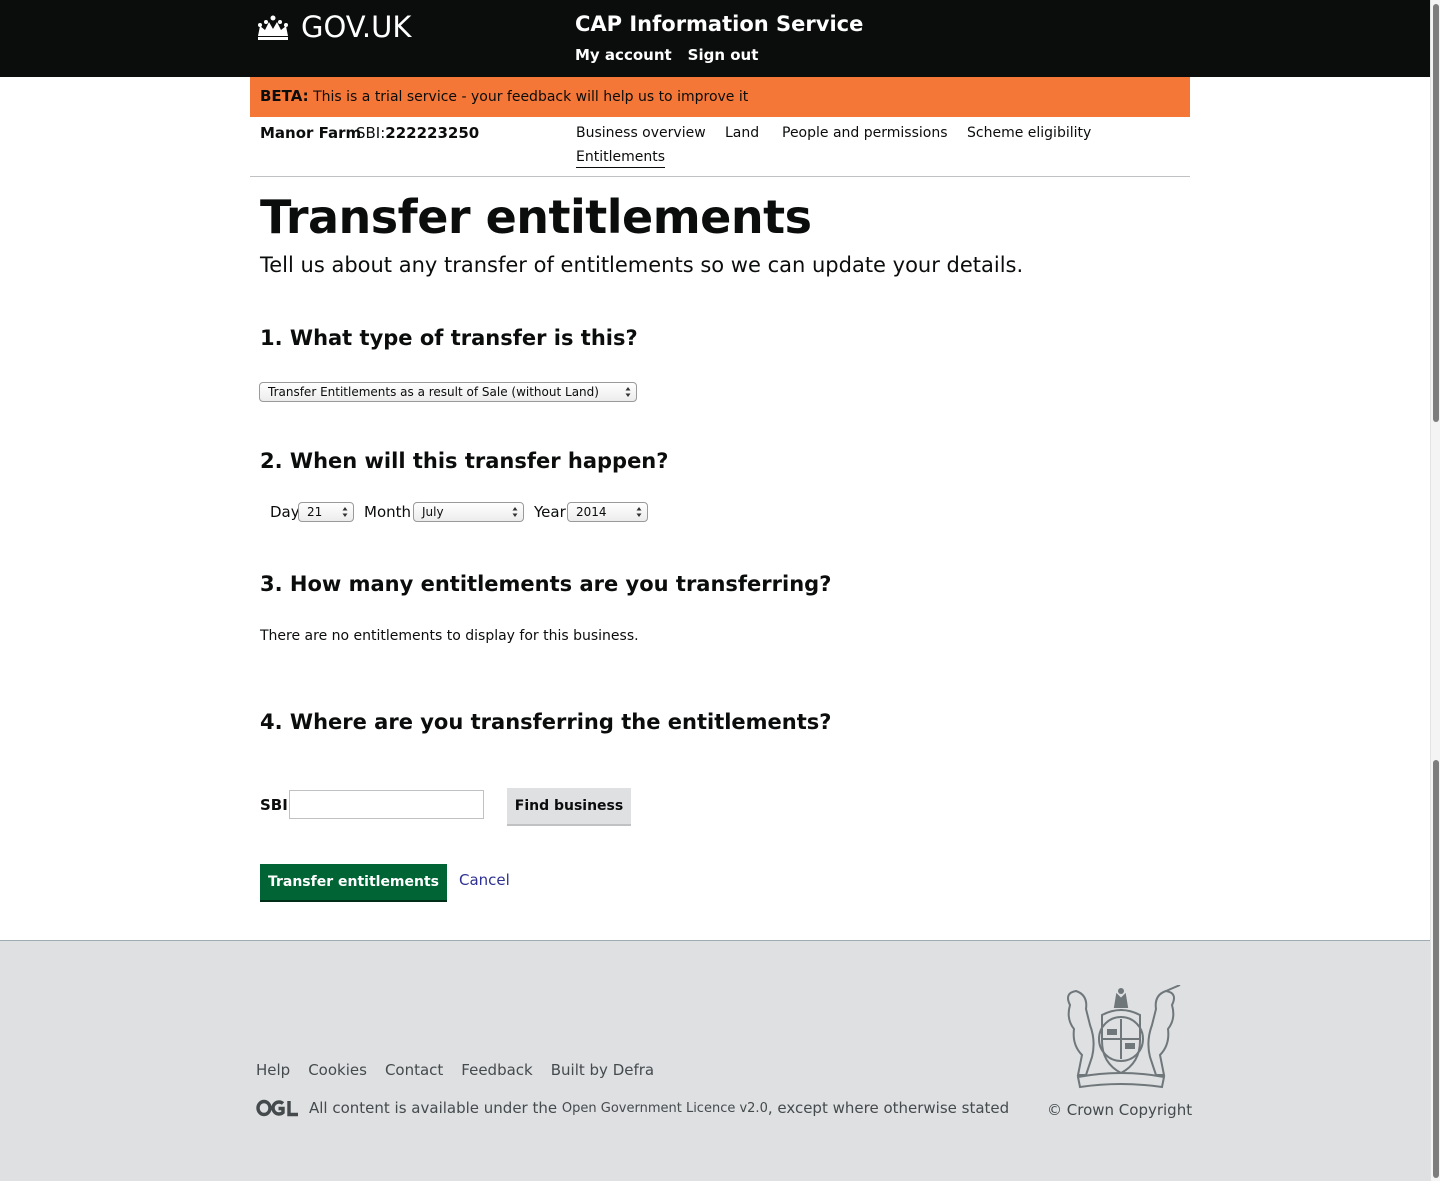  I want to click on sign-out-link: Sign out, so click(723, 55).